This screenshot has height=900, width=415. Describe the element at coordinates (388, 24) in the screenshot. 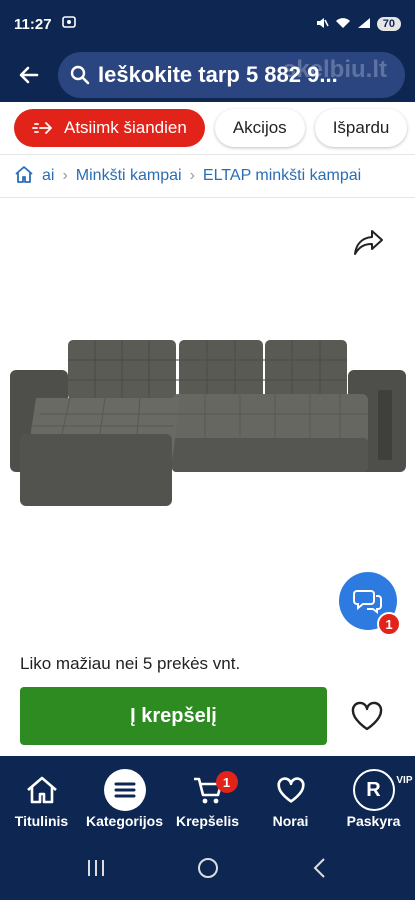

I see `battery-level: 70` at that location.